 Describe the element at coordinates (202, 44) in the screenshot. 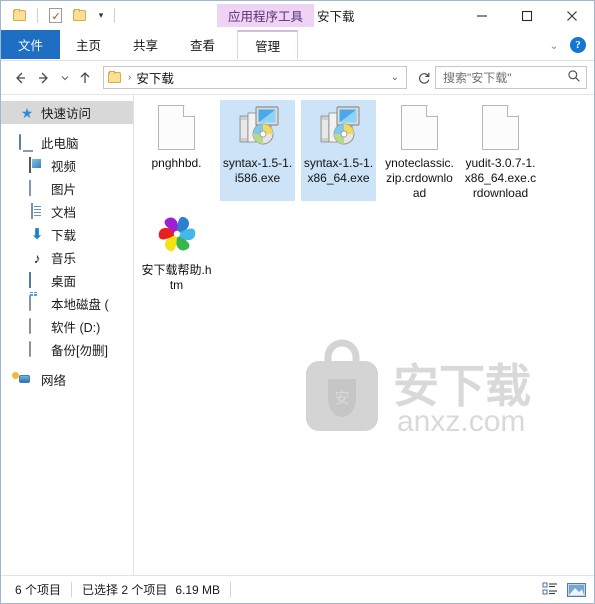

I see `tab-view: 查看` at that location.